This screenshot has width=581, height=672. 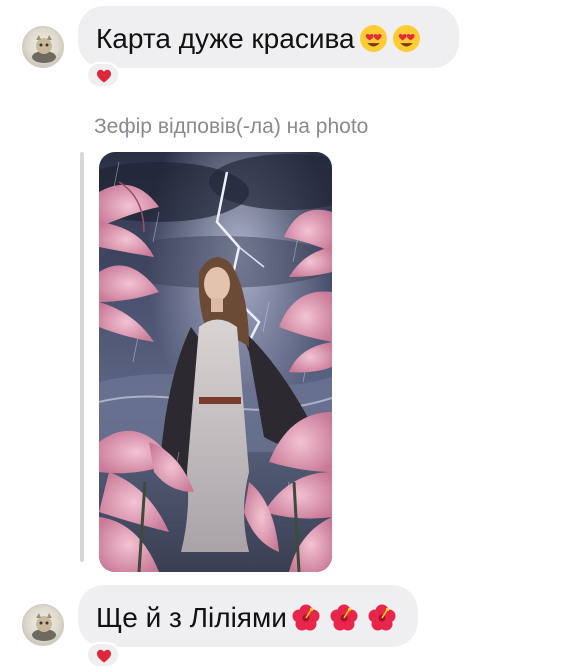 What do you see at coordinates (231, 126) in the screenshot?
I see `reply-context-label: Зефір відповів(-ла) на photo` at bounding box center [231, 126].